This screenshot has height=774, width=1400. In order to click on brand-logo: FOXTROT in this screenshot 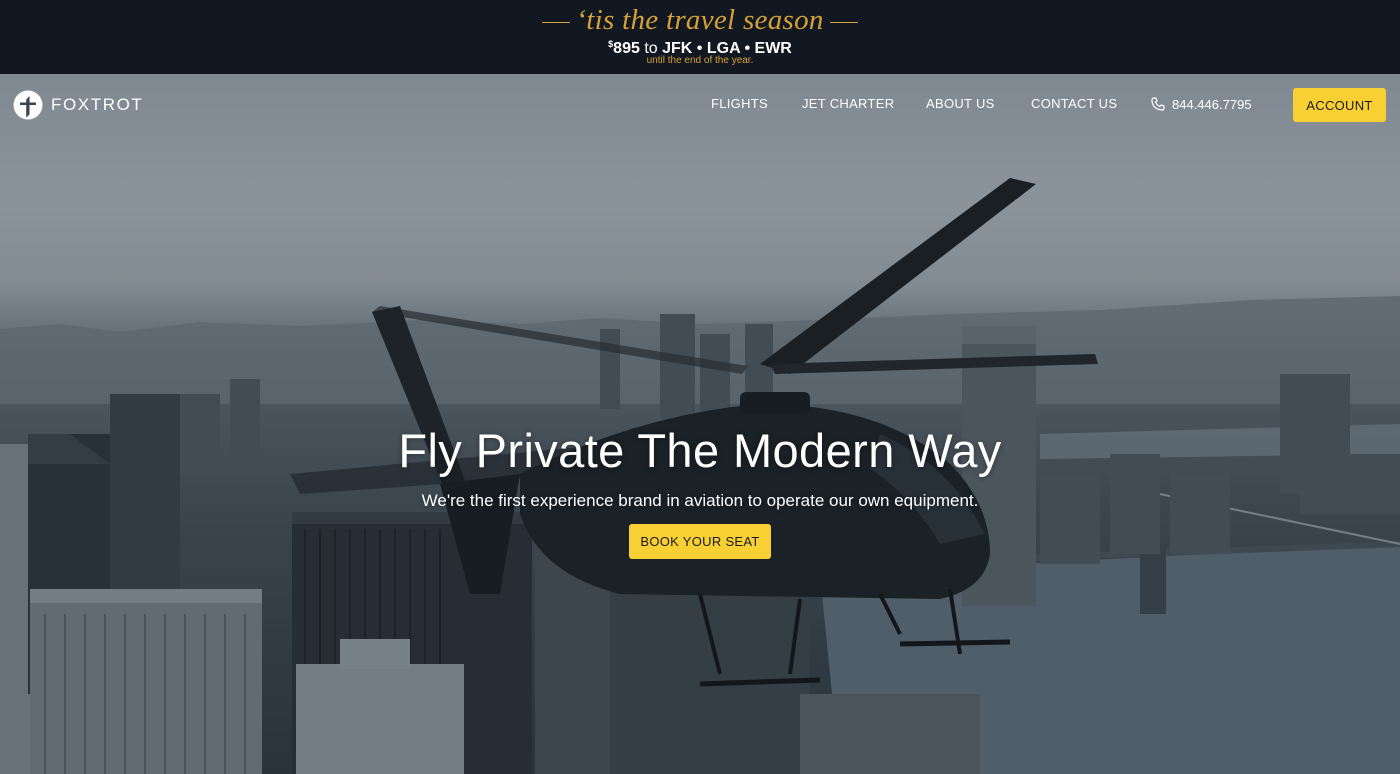, I will do `click(78, 105)`.